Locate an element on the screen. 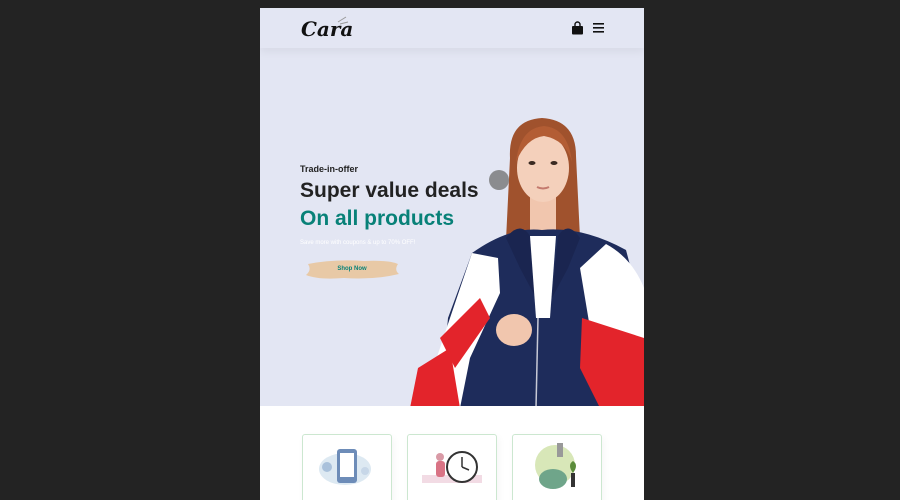  online-order-illustration is located at coordinates (345, 467).